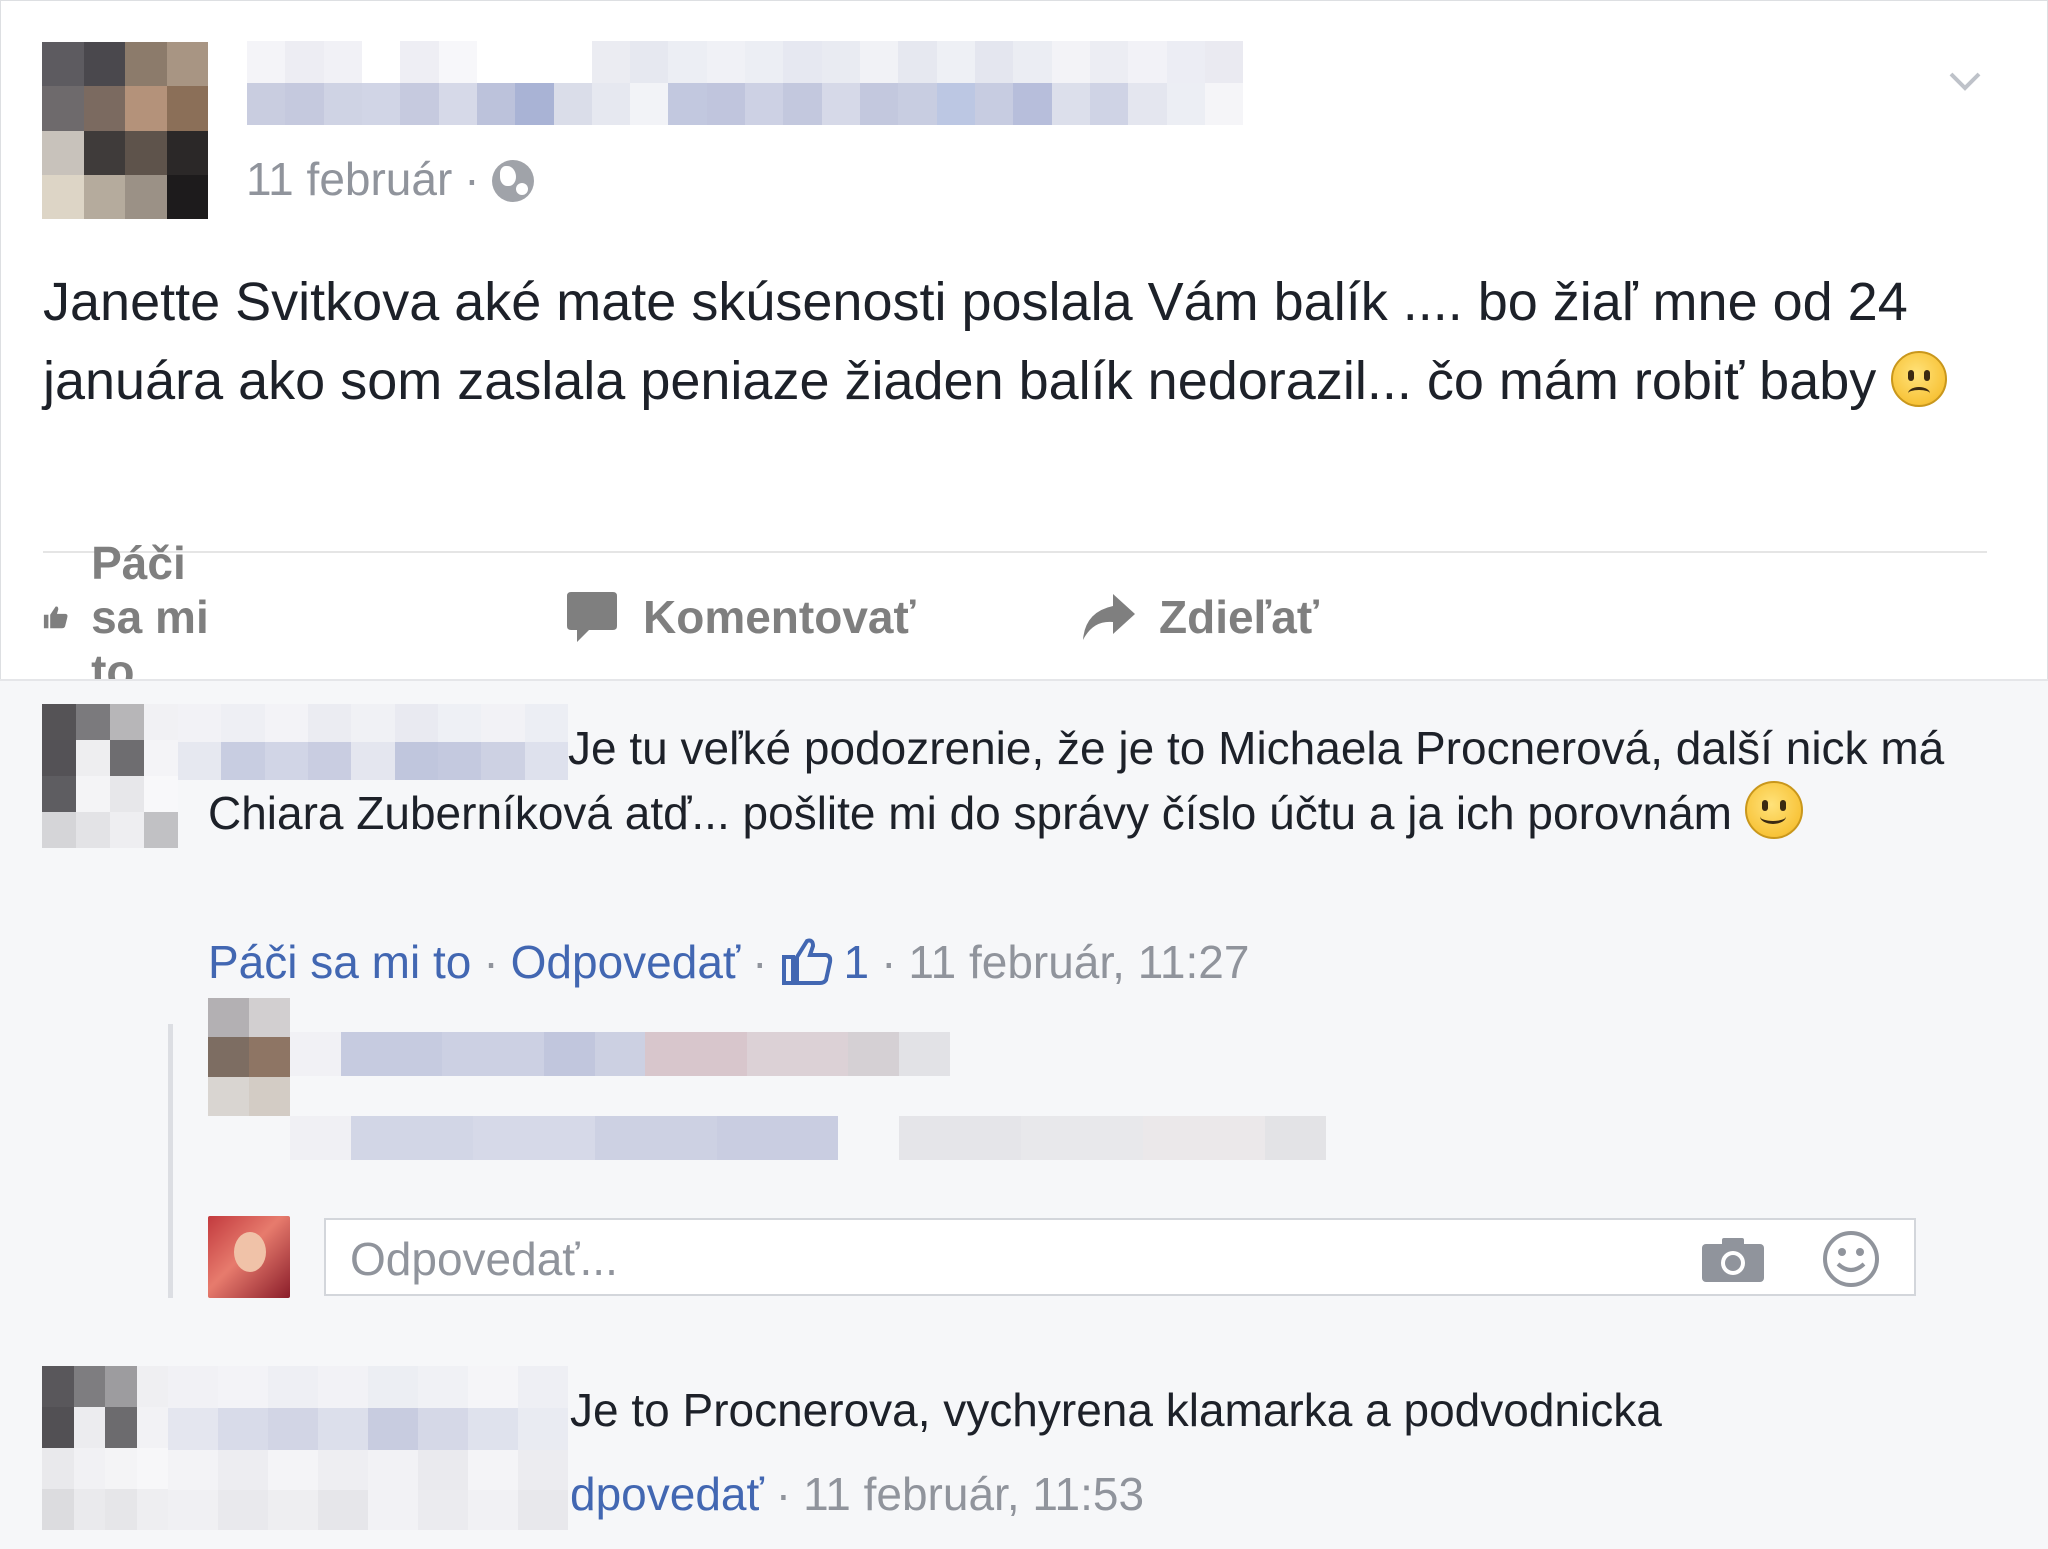 The height and width of the screenshot is (1549, 2048). What do you see at coordinates (620, 1054) in the screenshot?
I see `reply-name-blur` at bounding box center [620, 1054].